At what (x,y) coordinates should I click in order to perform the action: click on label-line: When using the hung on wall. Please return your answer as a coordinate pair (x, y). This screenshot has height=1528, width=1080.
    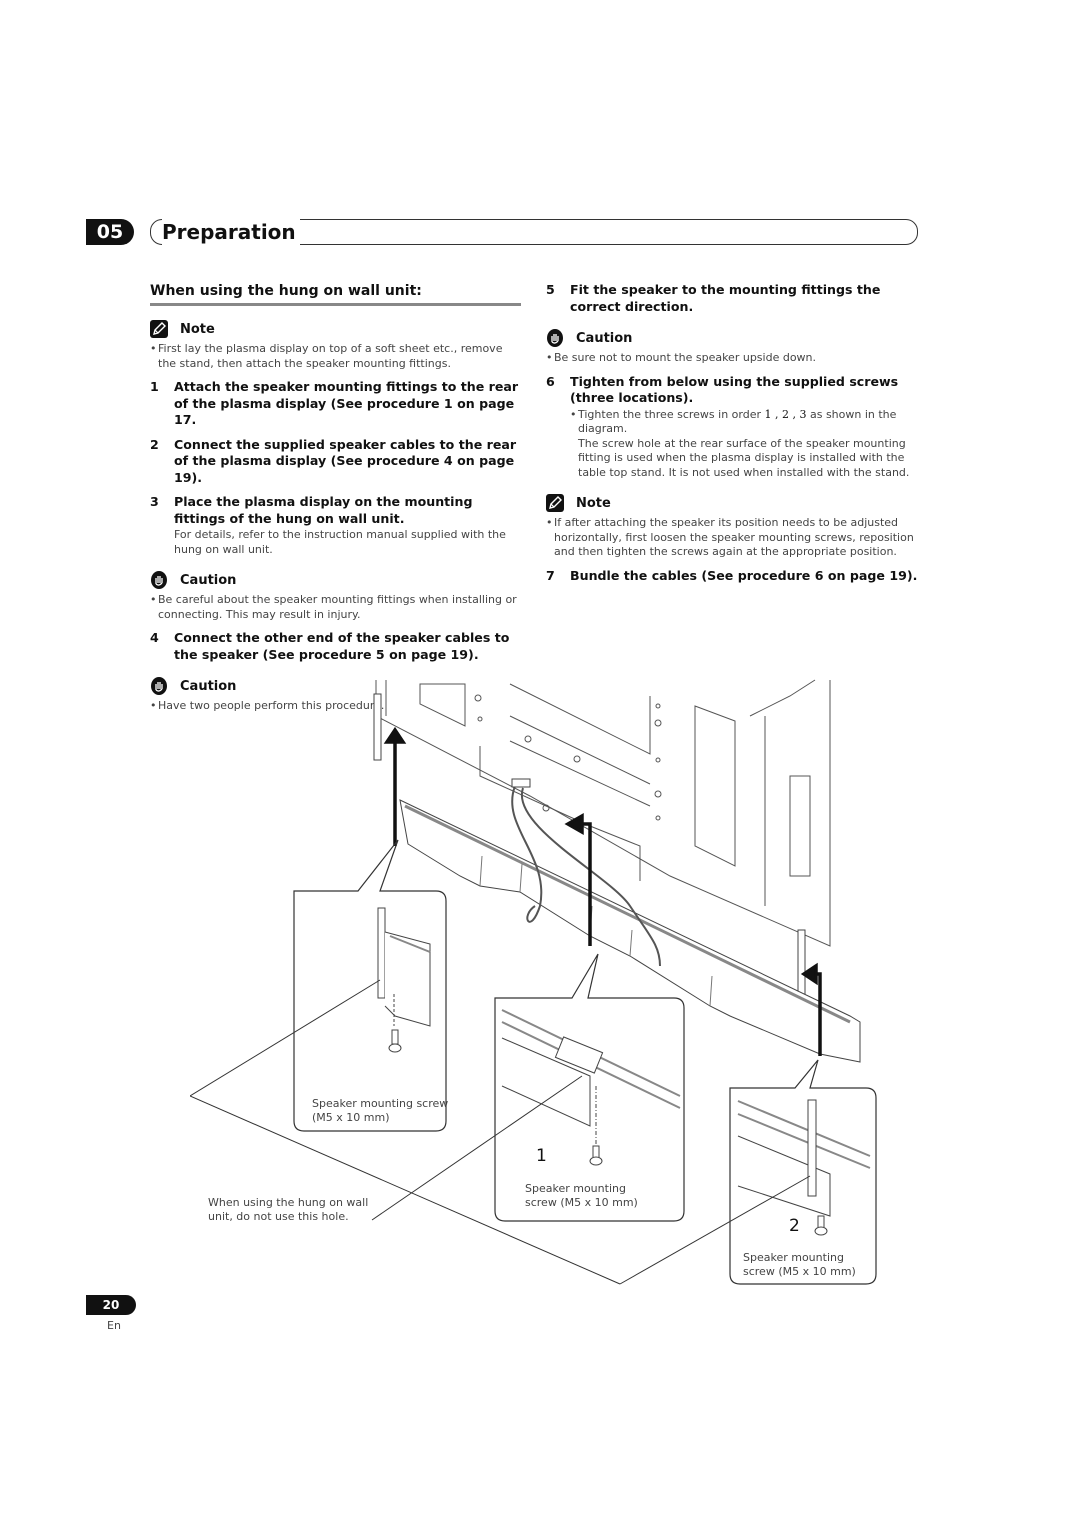
    Looking at the image, I should click on (288, 1202).